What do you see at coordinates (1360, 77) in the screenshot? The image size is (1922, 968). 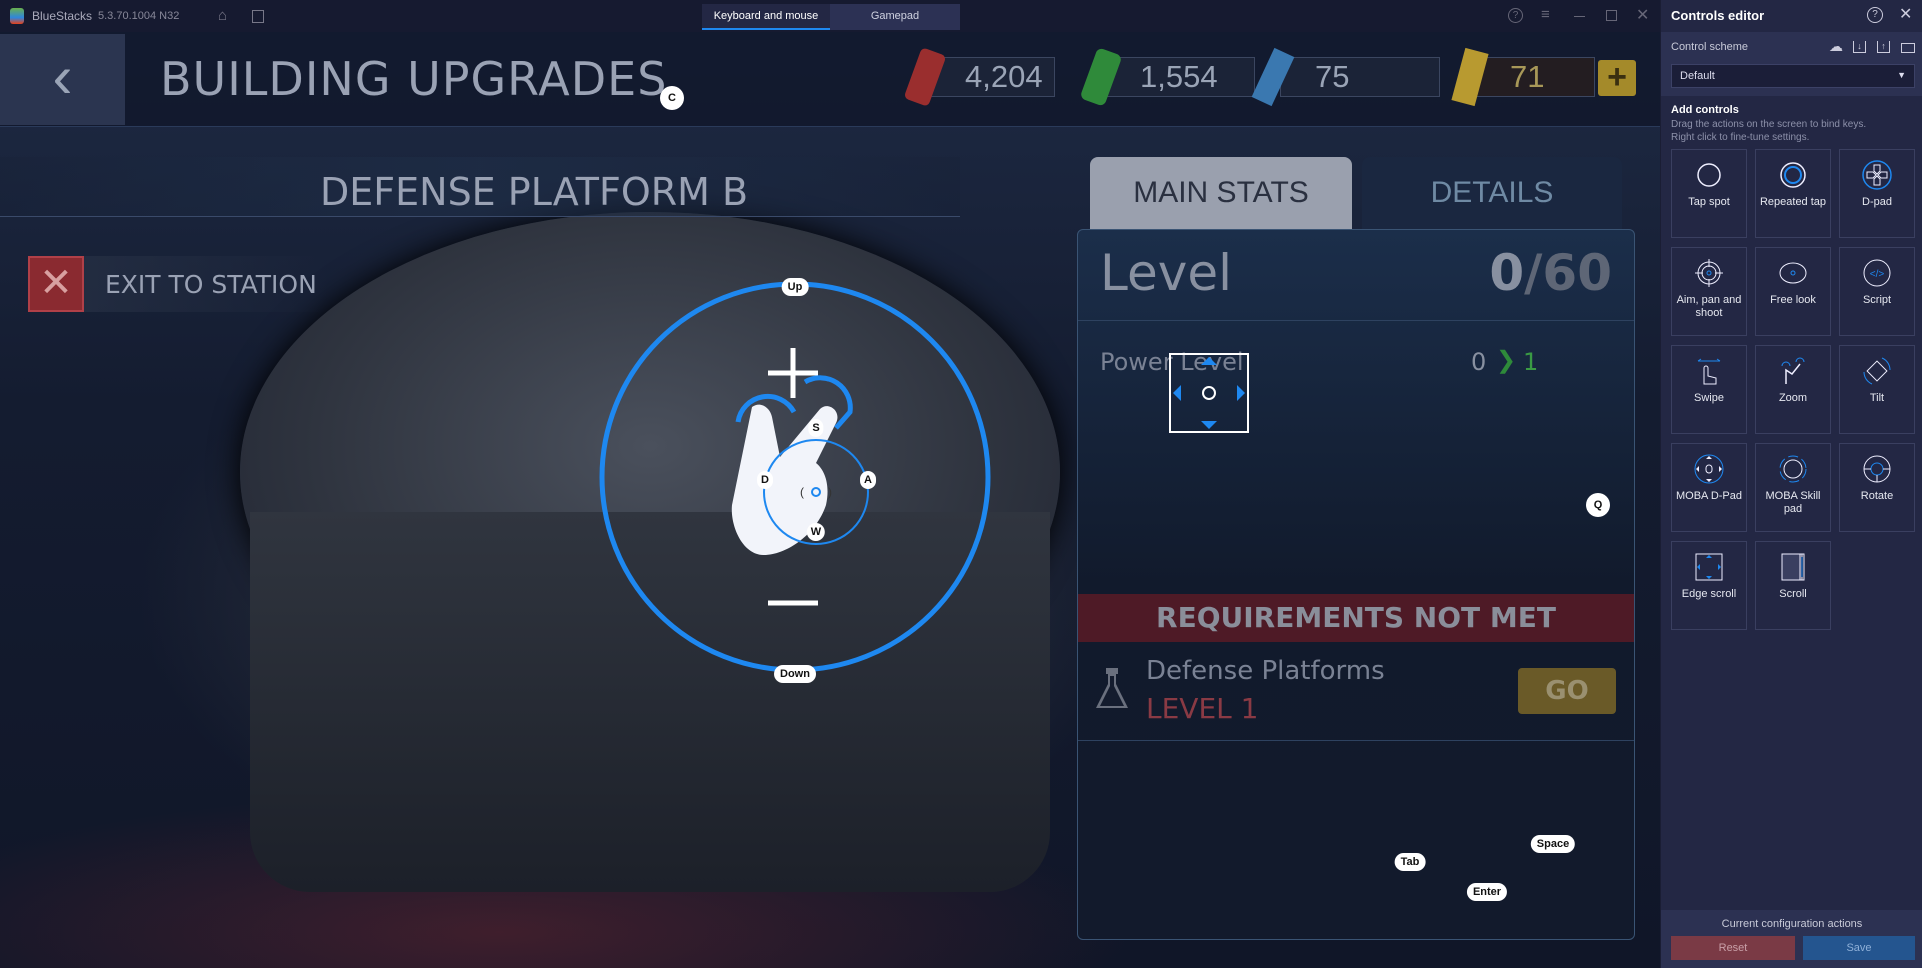 I see `resource-blue: 75` at bounding box center [1360, 77].